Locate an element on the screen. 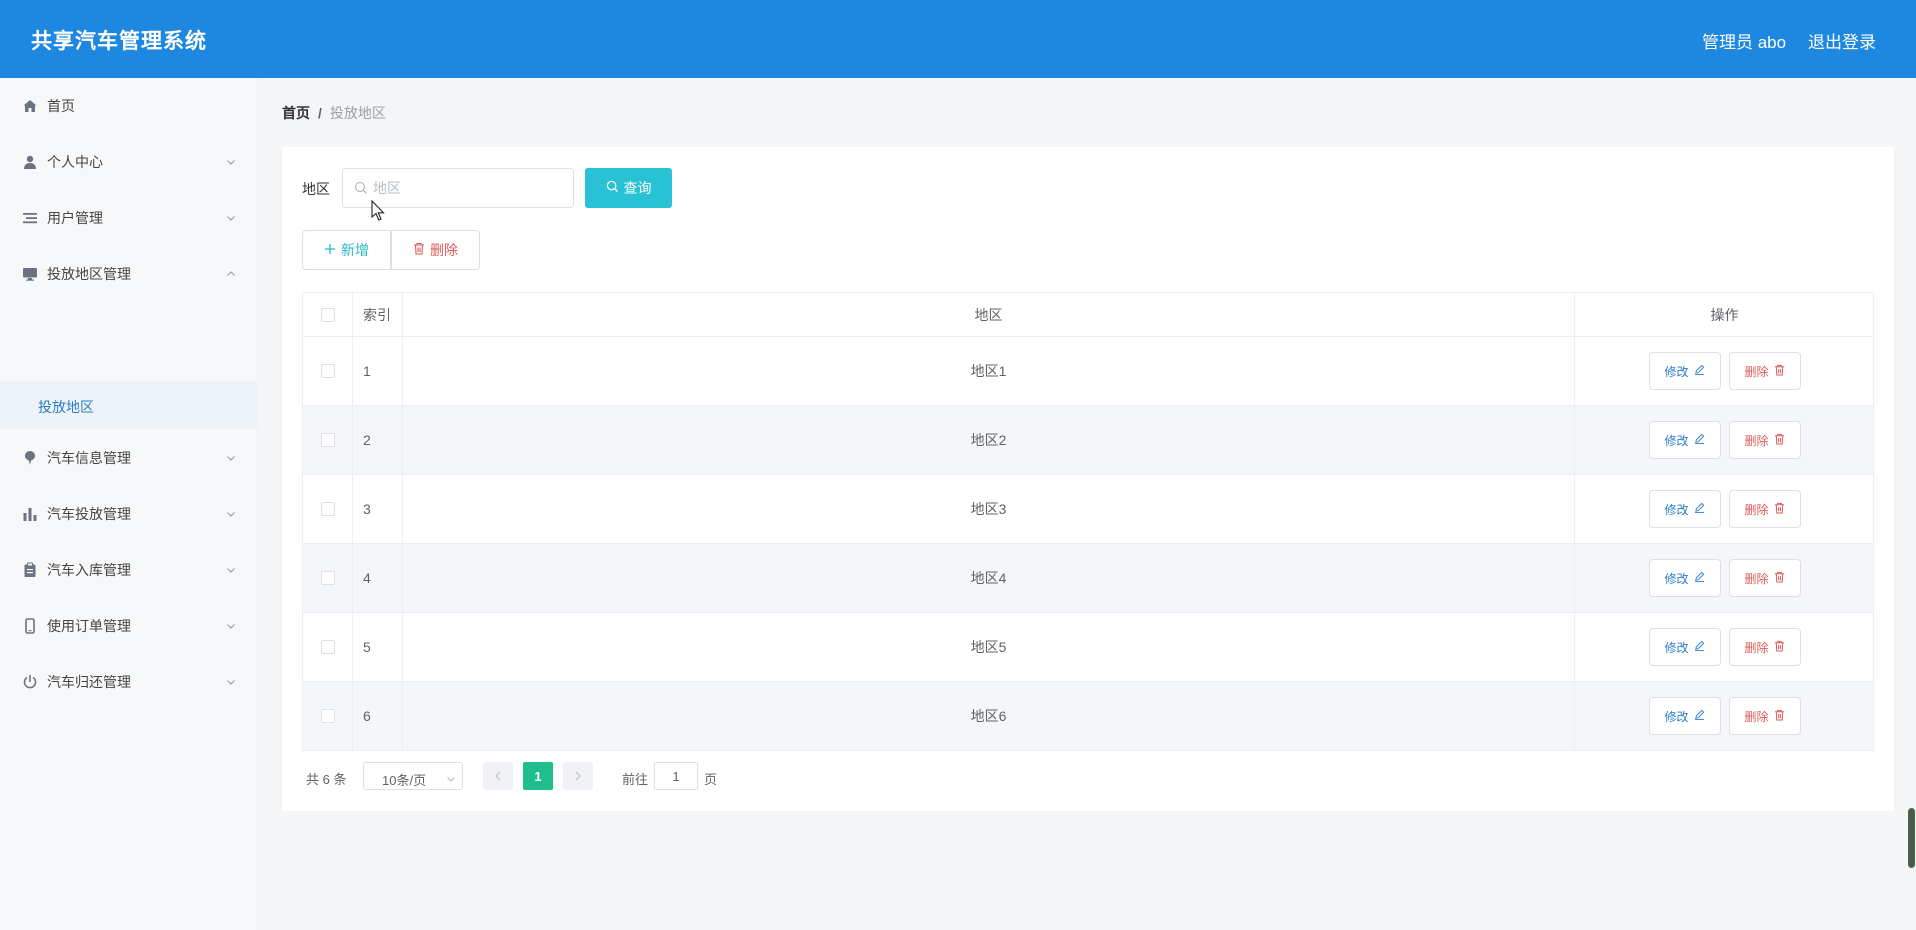 Image resolution: width=1916 pixels, height=930 pixels. monitor-icon is located at coordinates (30, 274).